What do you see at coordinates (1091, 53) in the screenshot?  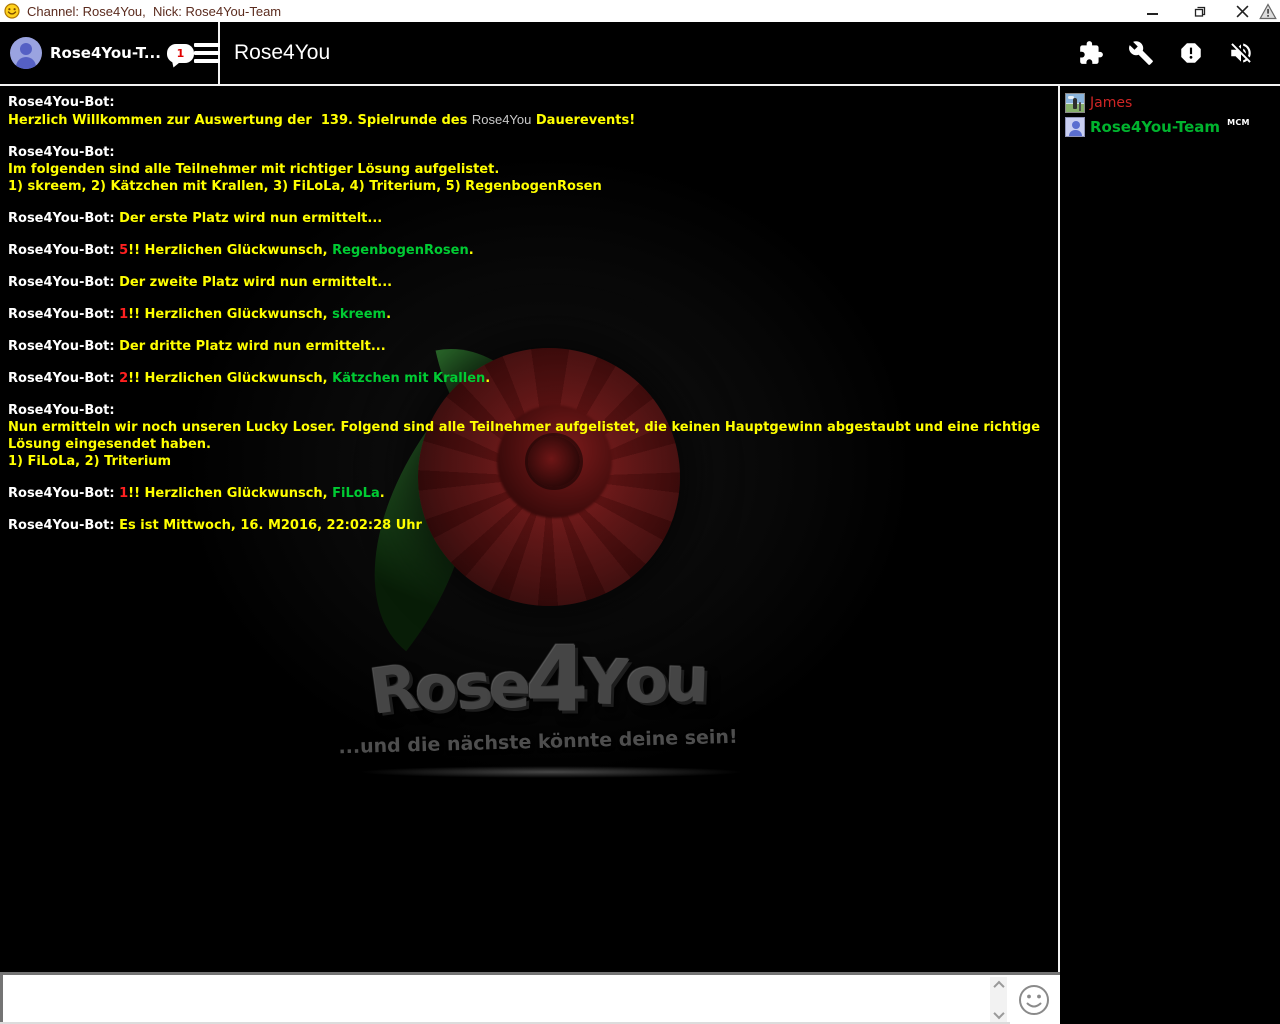 I see `plugin-icon` at bounding box center [1091, 53].